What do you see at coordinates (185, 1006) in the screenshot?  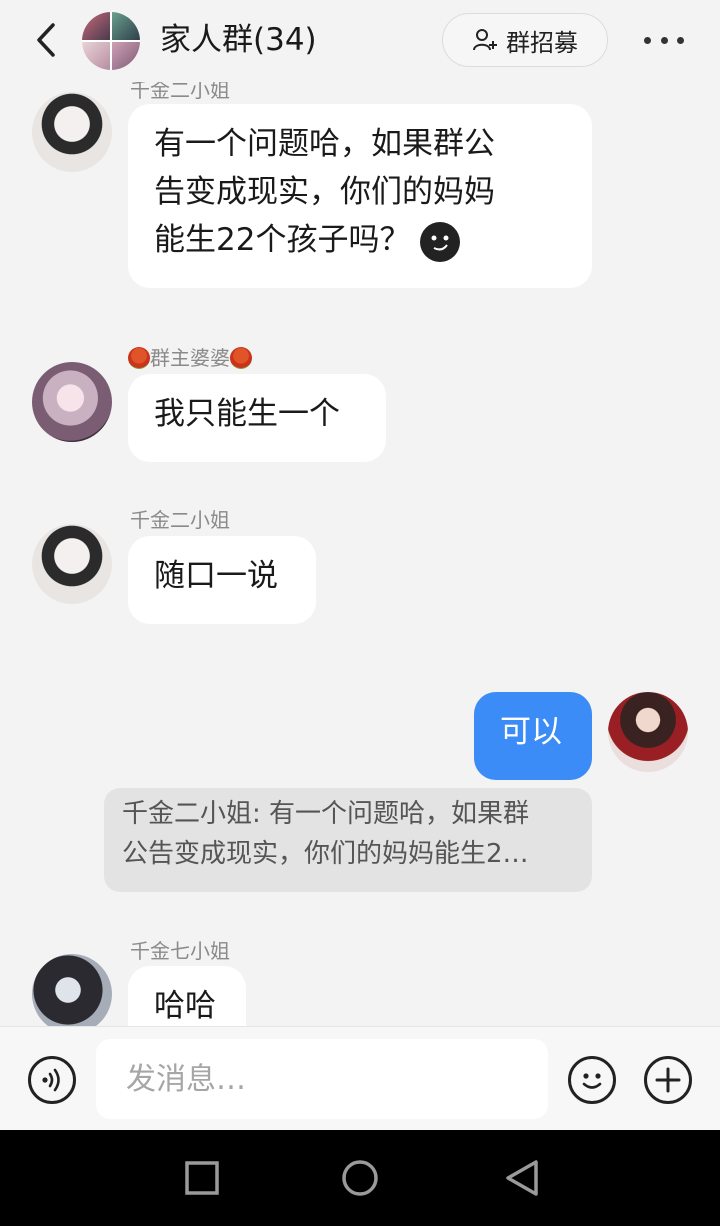 I see `message-text: 哈哈` at bounding box center [185, 1006].